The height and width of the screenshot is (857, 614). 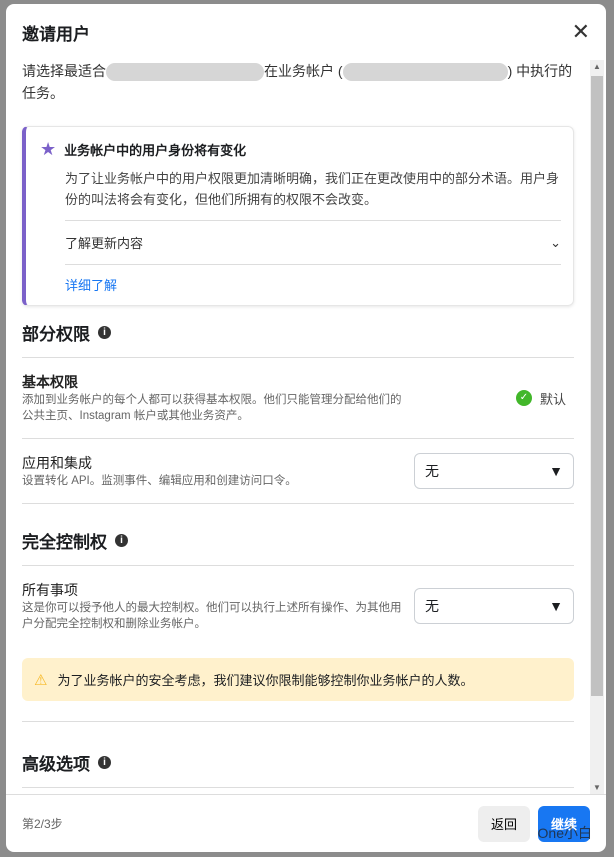 What do you see at coordinates (185, 72) in the screenshot?
I see `redacted-user` at bounding box center [185, 72].